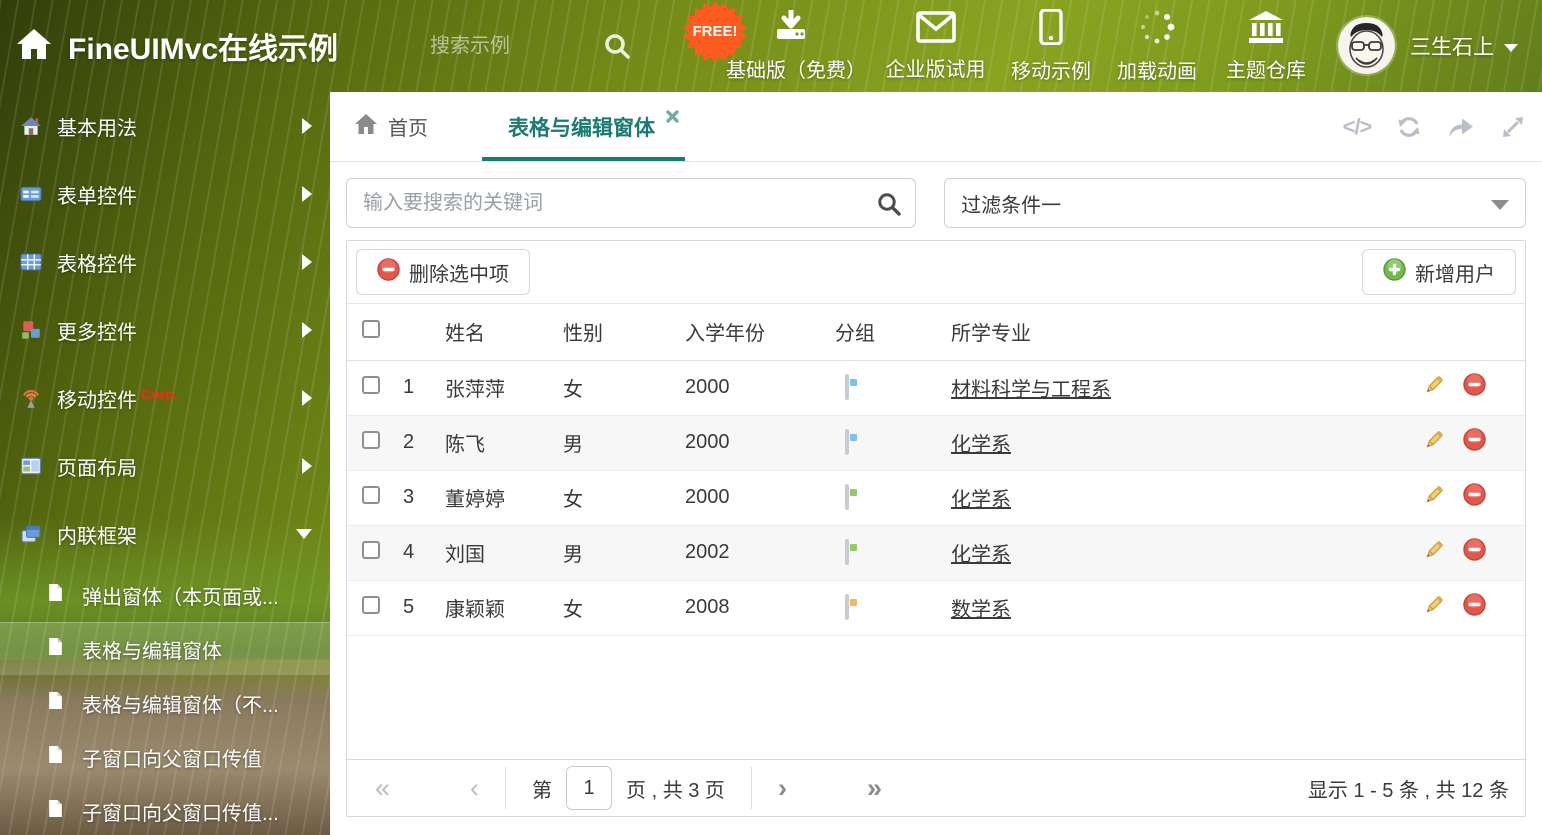 This screenshot has height=835, width=1542. Describe the element at coordinates (796, 46) in the screenshot. I see `nav-basic-edition: 基础版（免费）` at that location.